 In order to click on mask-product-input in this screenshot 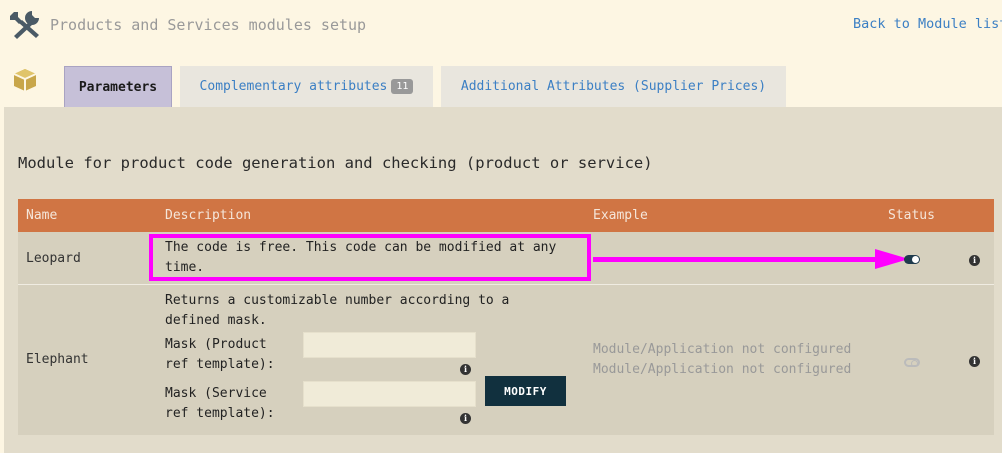, I will do `click(389, 345)`.